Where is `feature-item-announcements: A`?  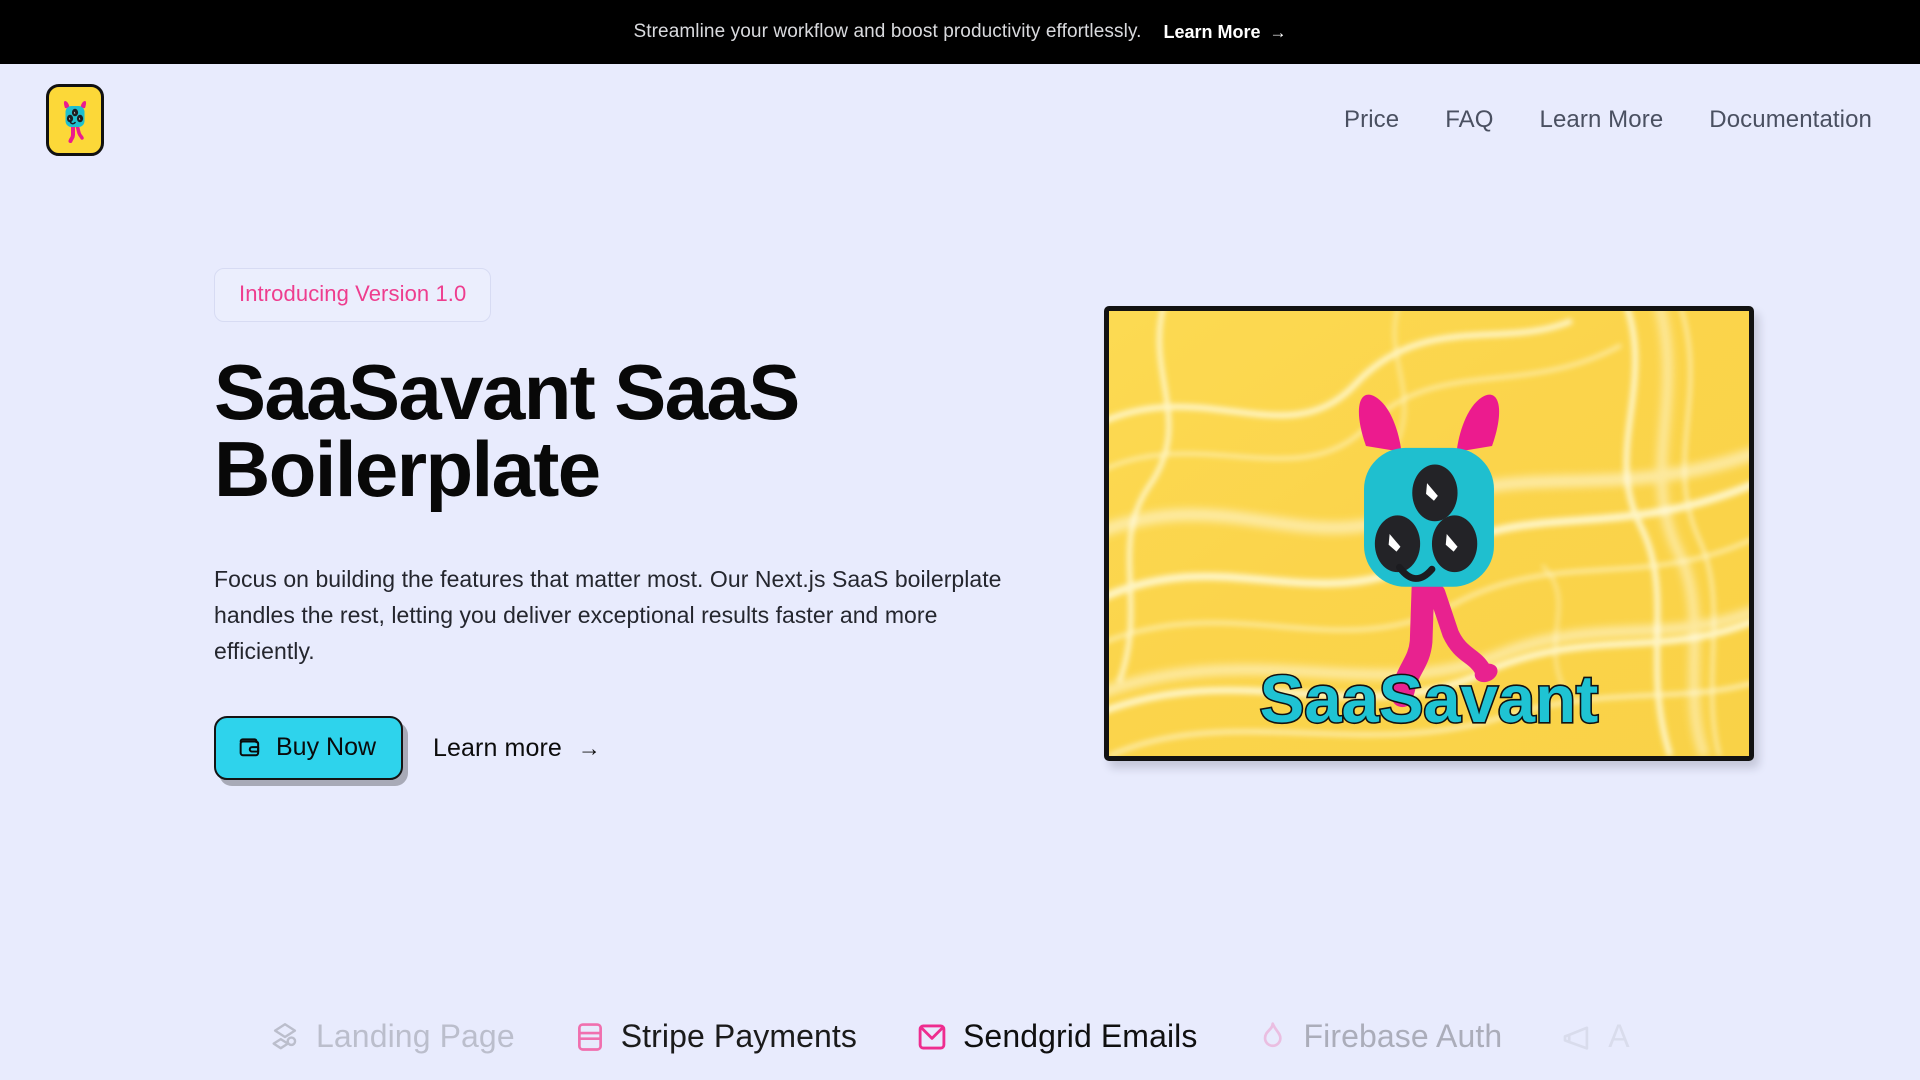 feature-item-announcements: A is located at coordinates (1595, 1036).